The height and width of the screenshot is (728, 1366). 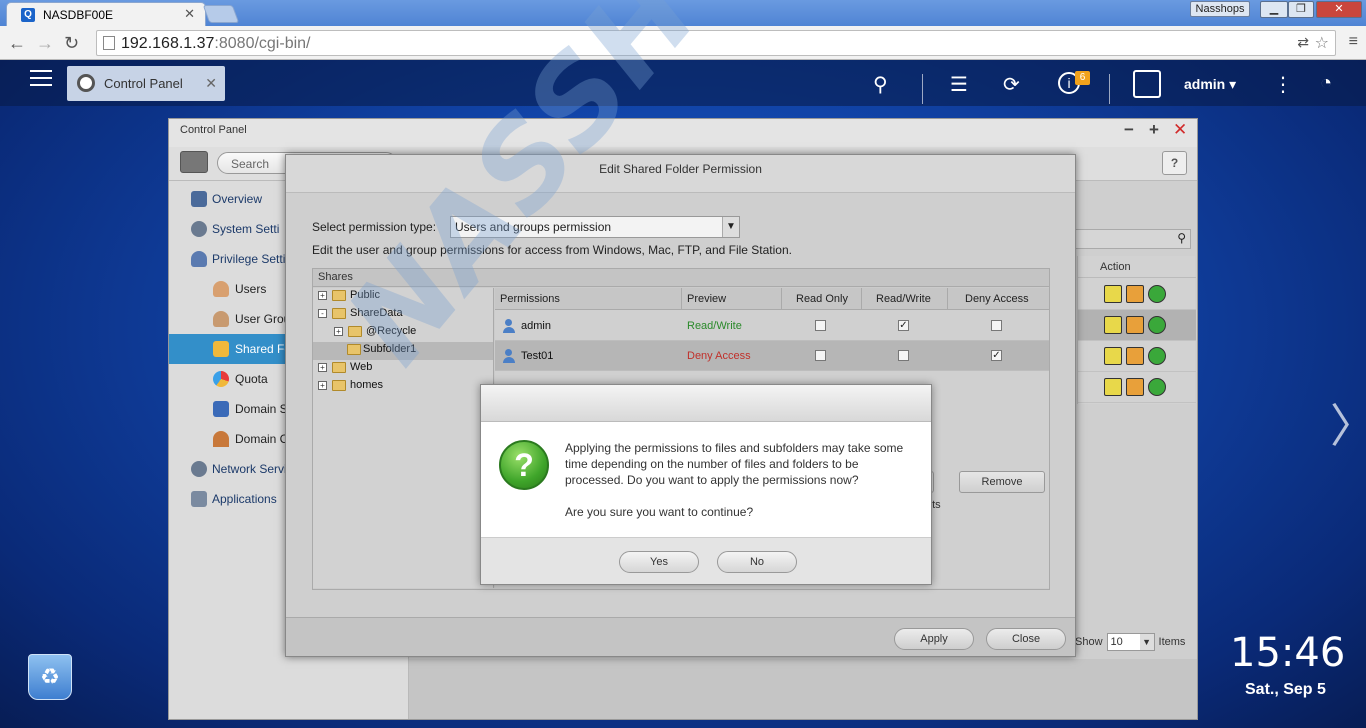 What do you see at coordinates (412, 333) in the screenshot?
I see `tree-node-recycle: + @Recycle` at bounding box center [412, 333].